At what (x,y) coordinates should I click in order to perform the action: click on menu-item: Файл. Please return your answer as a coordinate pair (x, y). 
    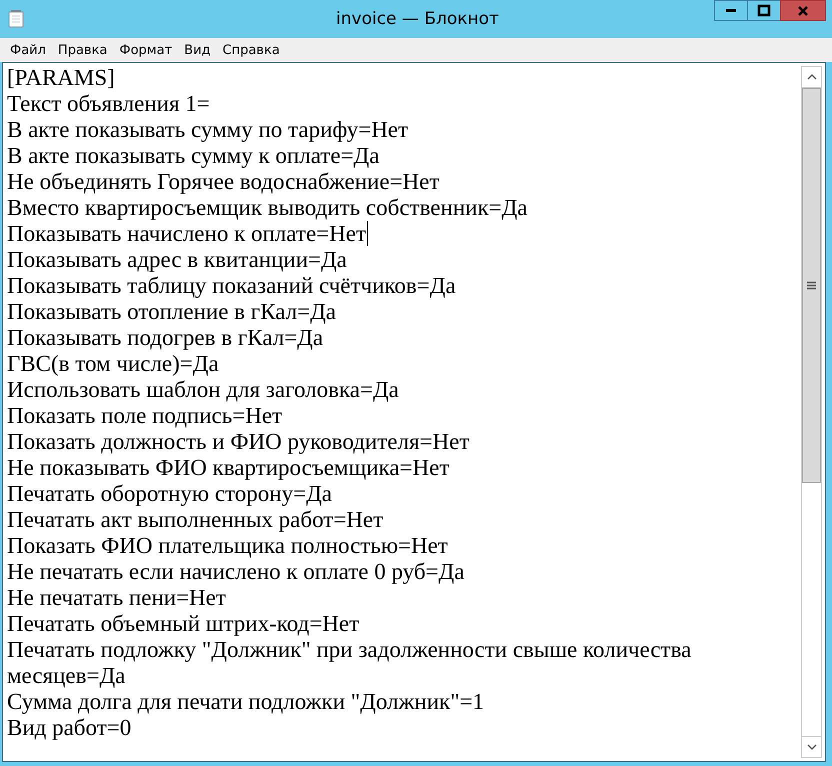
    Looking at the image, I should click on (28, 50).